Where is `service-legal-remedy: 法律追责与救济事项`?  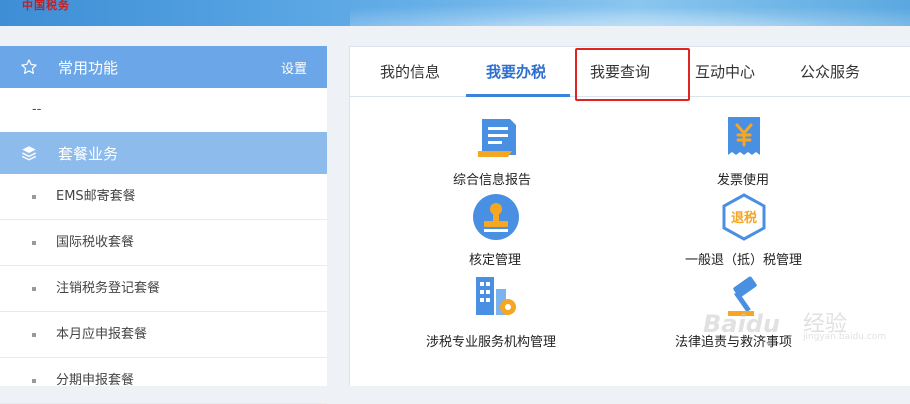
service-legal-remedy: 法律追责与救济事项 is located at coordinates (750, 313).